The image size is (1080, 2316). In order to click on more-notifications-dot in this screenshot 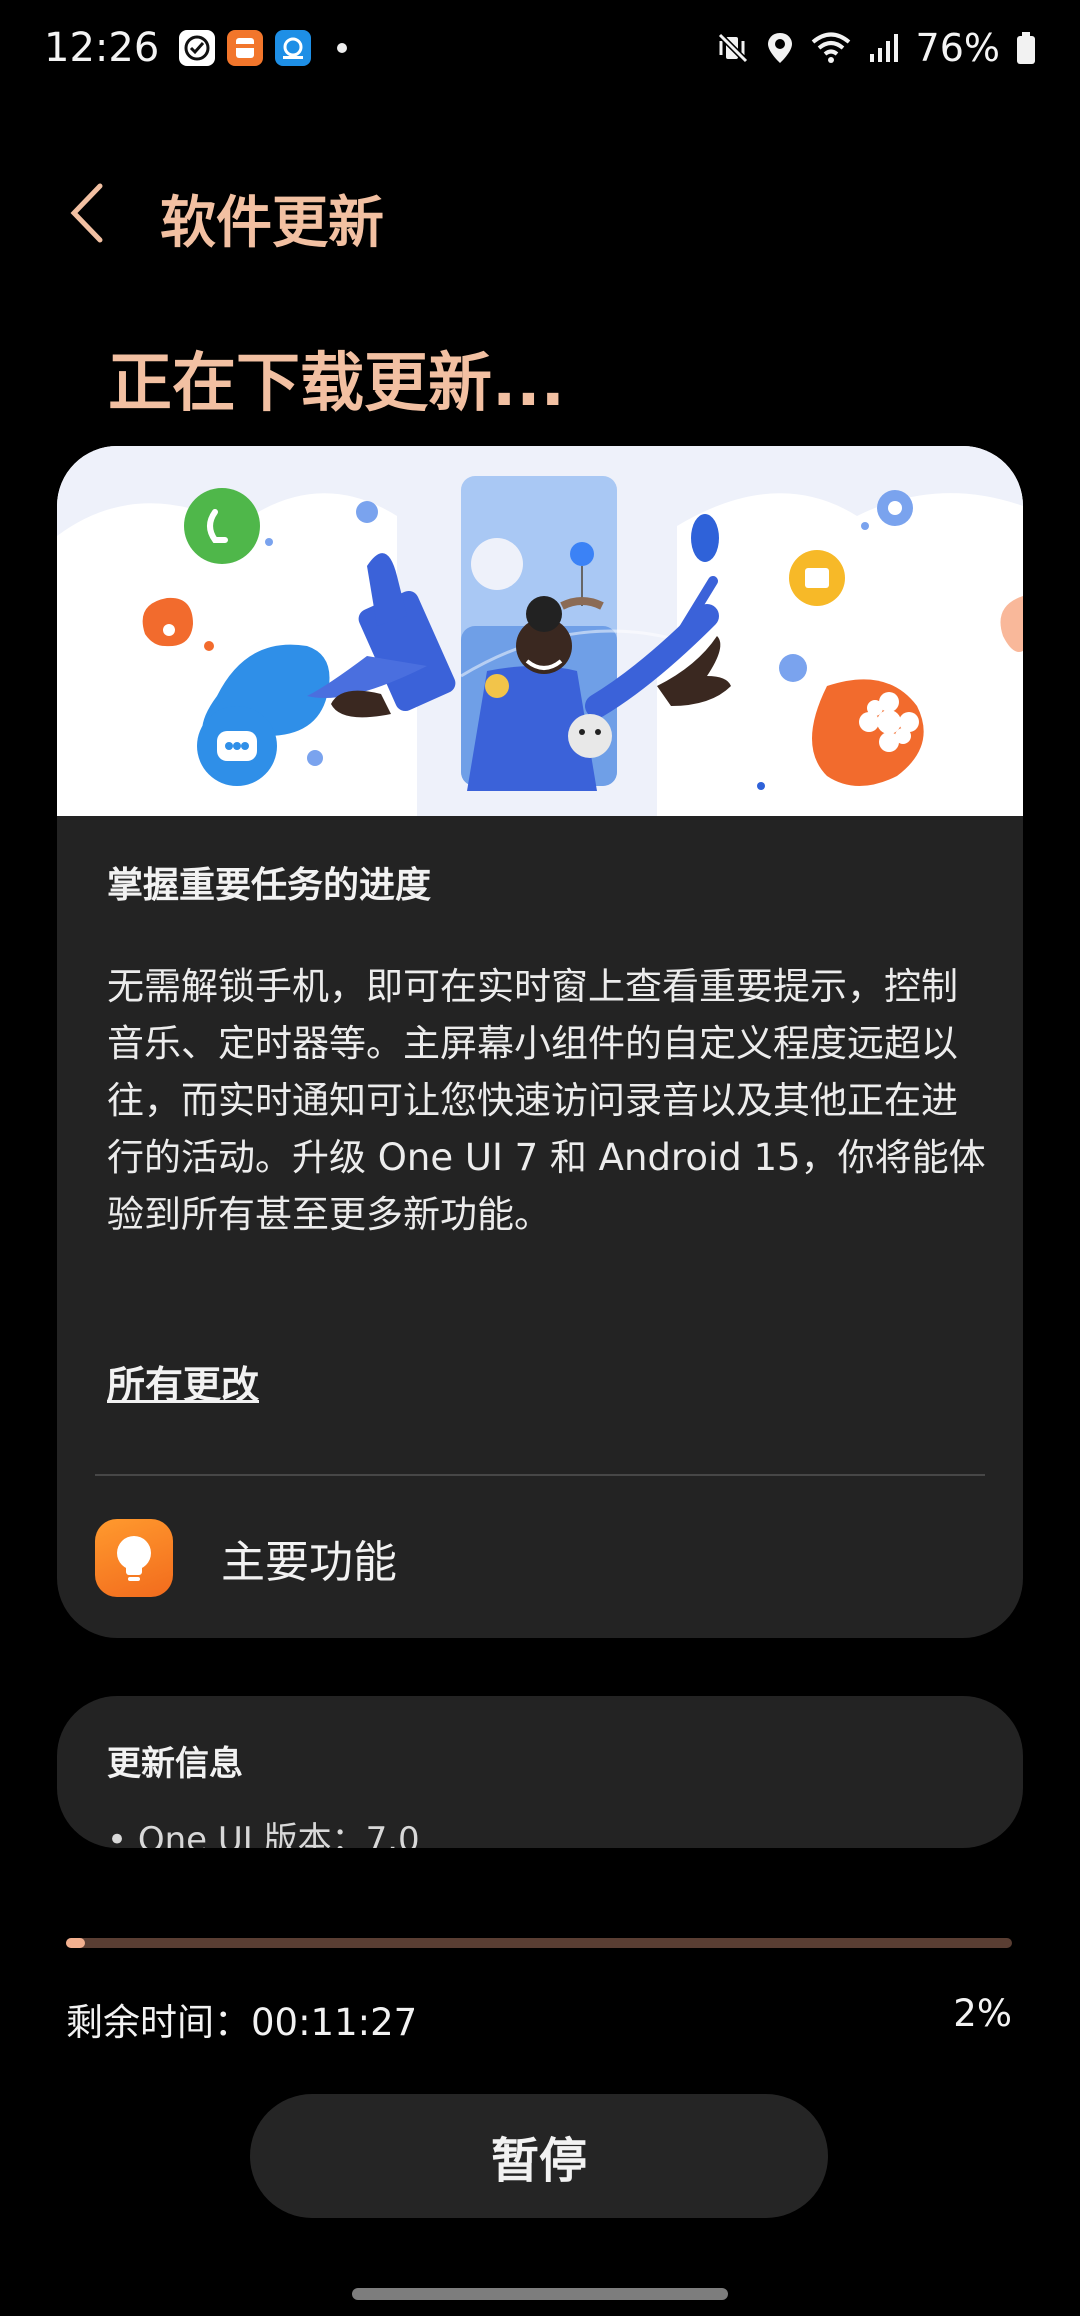, I will do `click(342, 48)`.